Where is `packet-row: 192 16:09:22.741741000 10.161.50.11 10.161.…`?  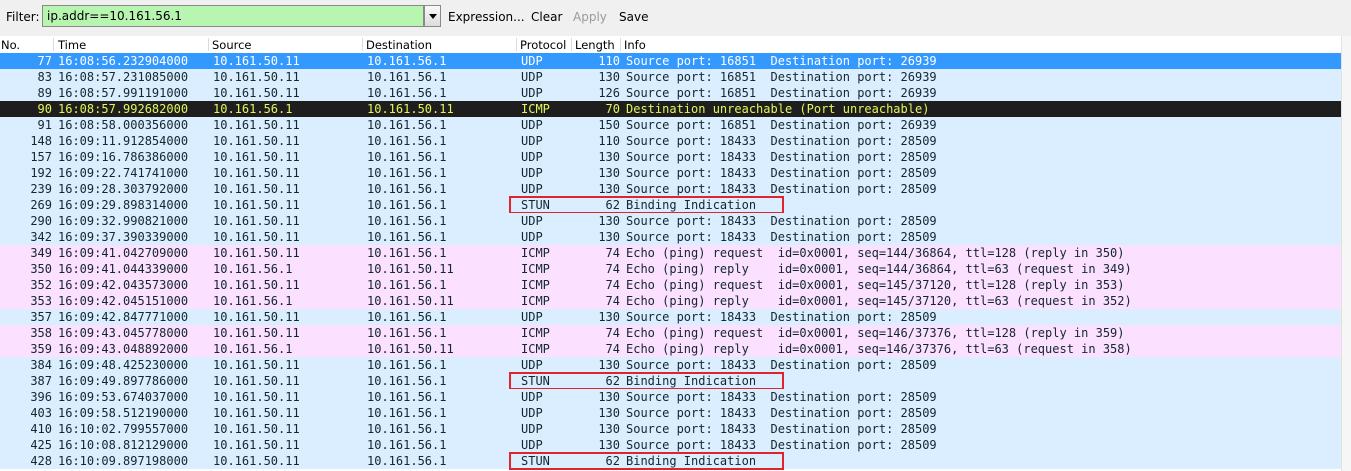 packet-row: 192 16:09:22.741741000 10.161.50.11 10.161.… is located at coordinates (670, 173).